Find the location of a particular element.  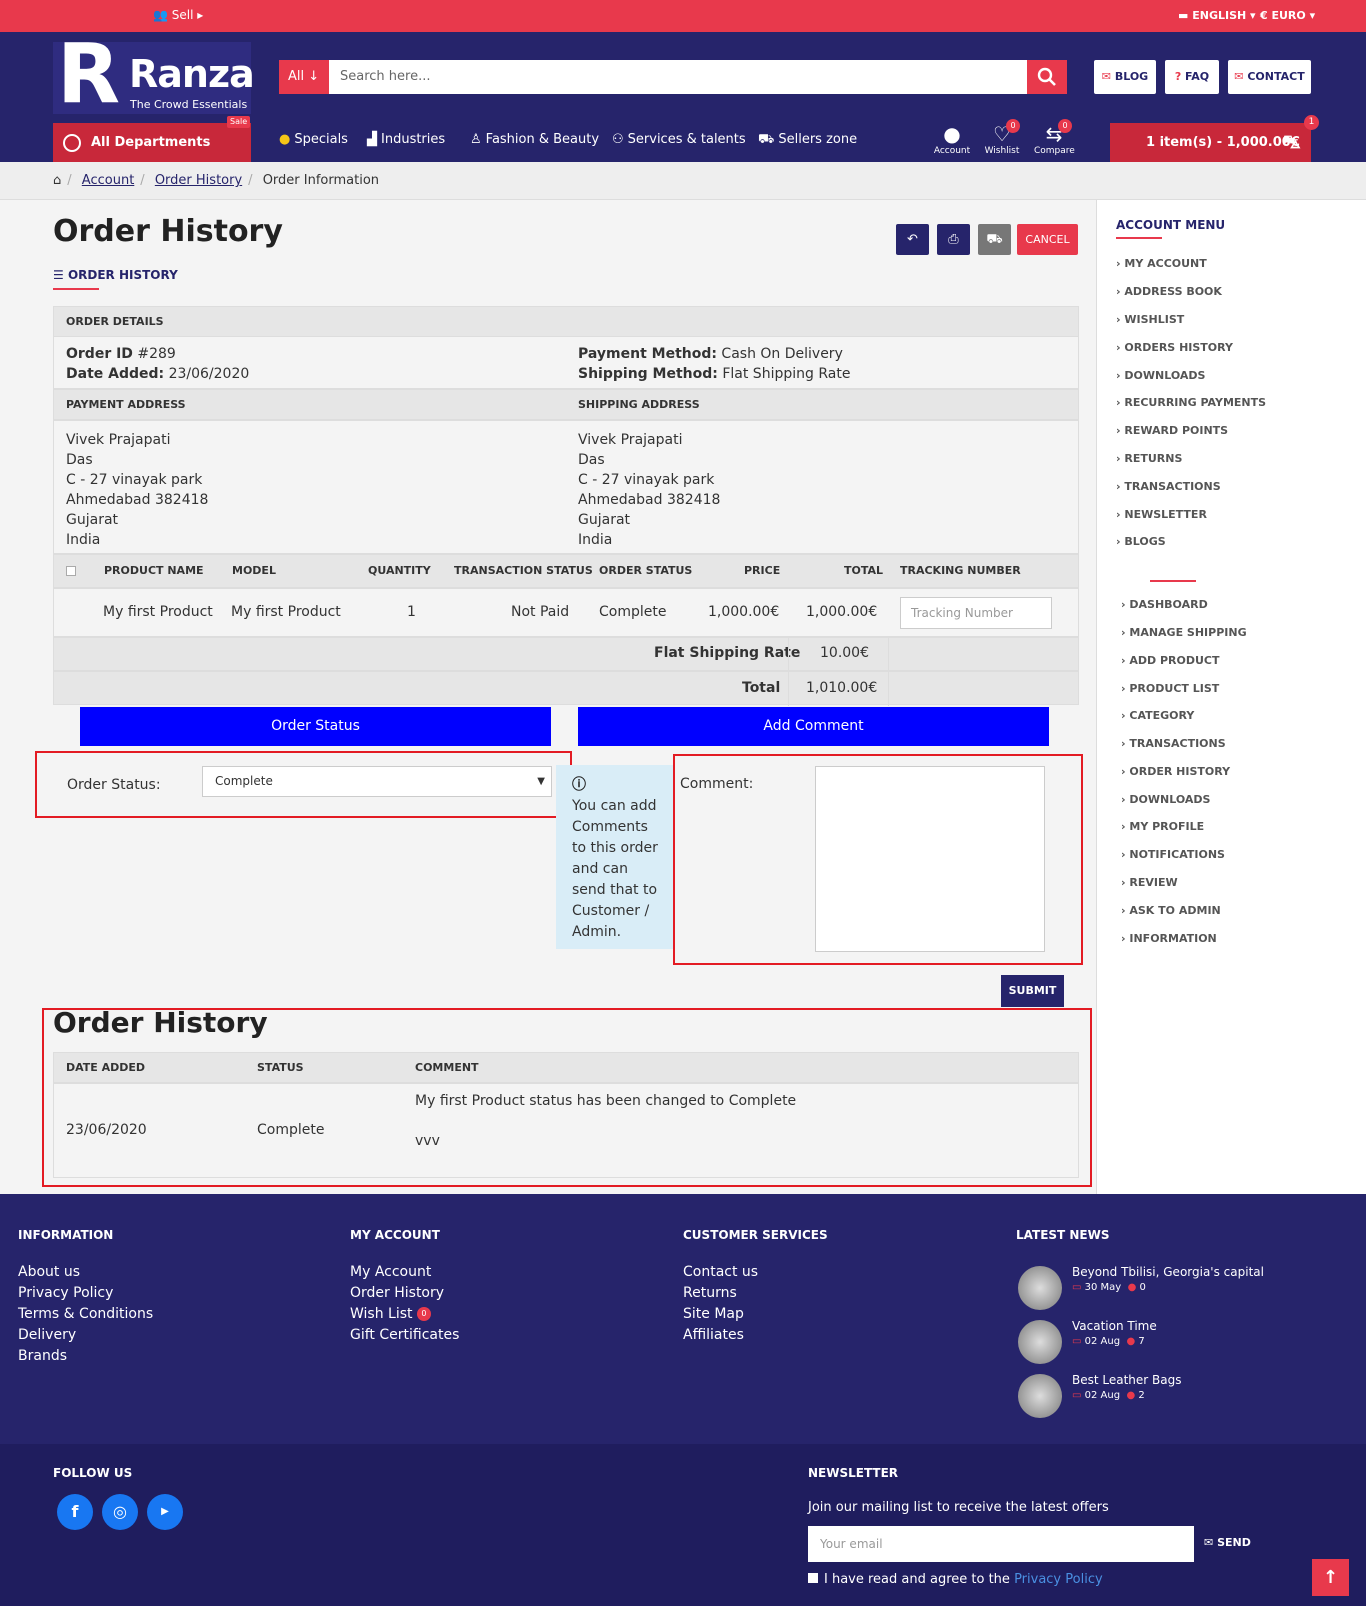

sidebar-item-recurring: › RECURRING PAYMENTS is located at coordinates (1191, 402).